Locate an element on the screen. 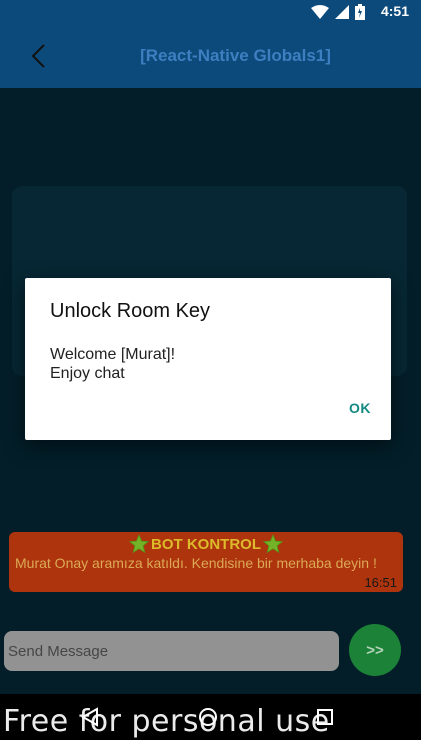 The width and height of the screenshot is (421, 740). back-button is located at coordinates (38, 56).